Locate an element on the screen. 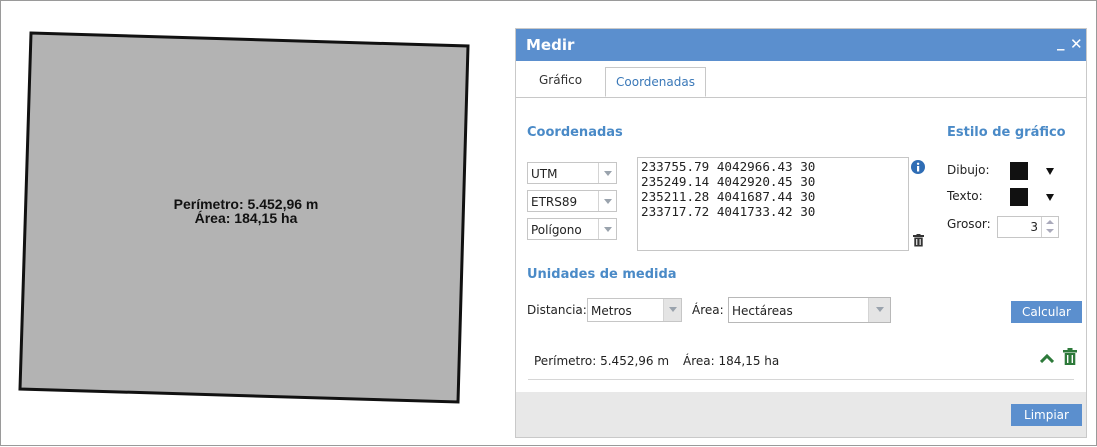 This screenshot has height=447, width=1097. panel-title: Medir is located at coordinates (550, 45).